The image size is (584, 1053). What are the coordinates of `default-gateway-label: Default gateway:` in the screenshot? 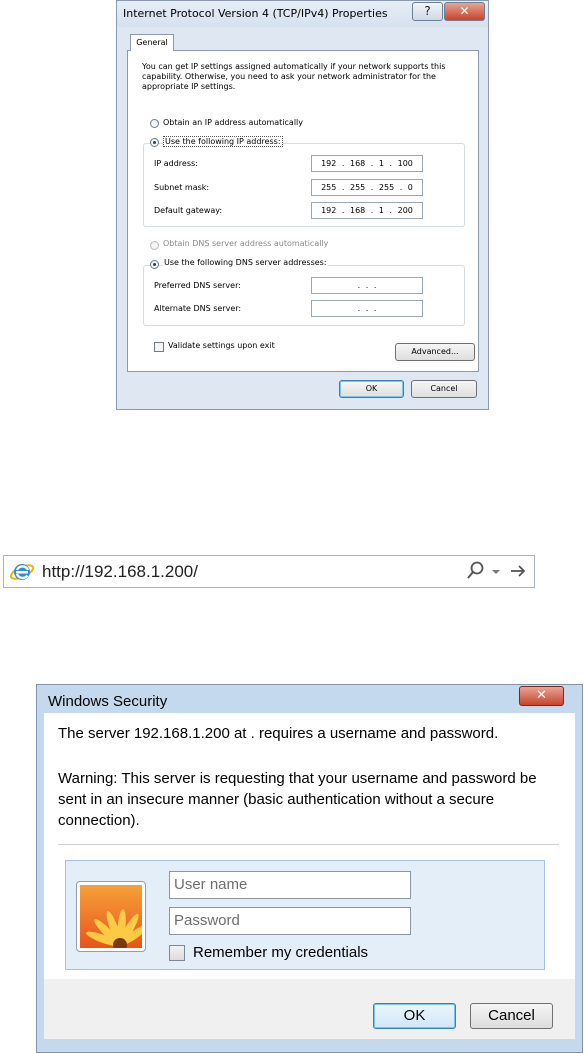 It's located at (188, 210).